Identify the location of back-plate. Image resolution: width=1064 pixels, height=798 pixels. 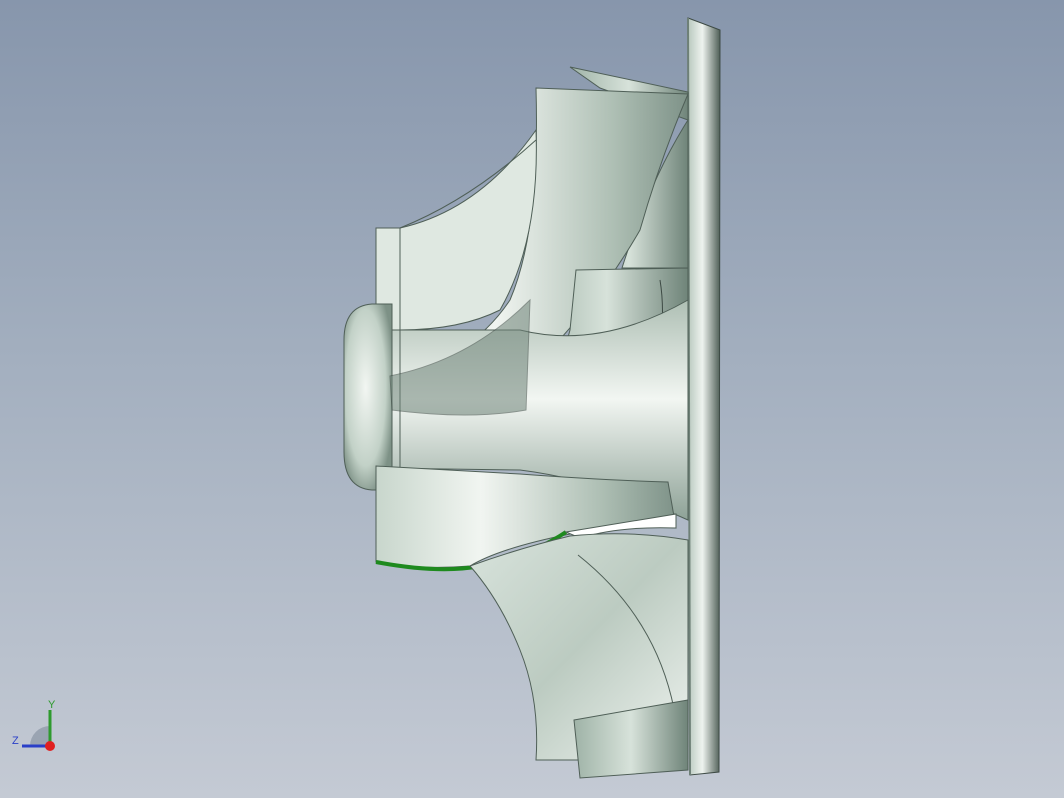
(704, 396).